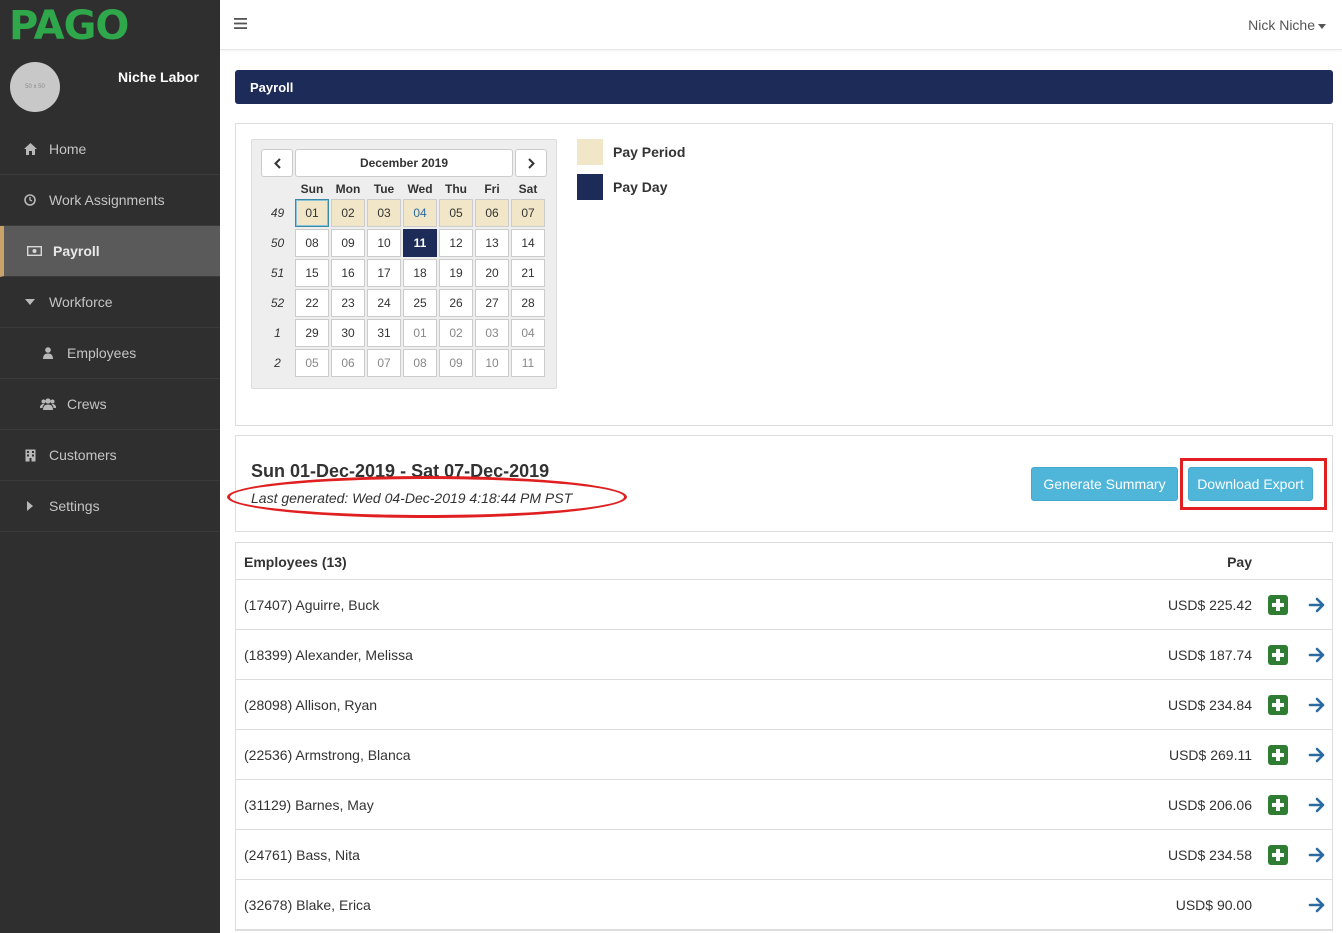 The width and height of the screenshot is (1342, 933). Describe the element at coordinates (1287, 25) in the screenshot. I see `user-menu: Nick Niche` at that location.